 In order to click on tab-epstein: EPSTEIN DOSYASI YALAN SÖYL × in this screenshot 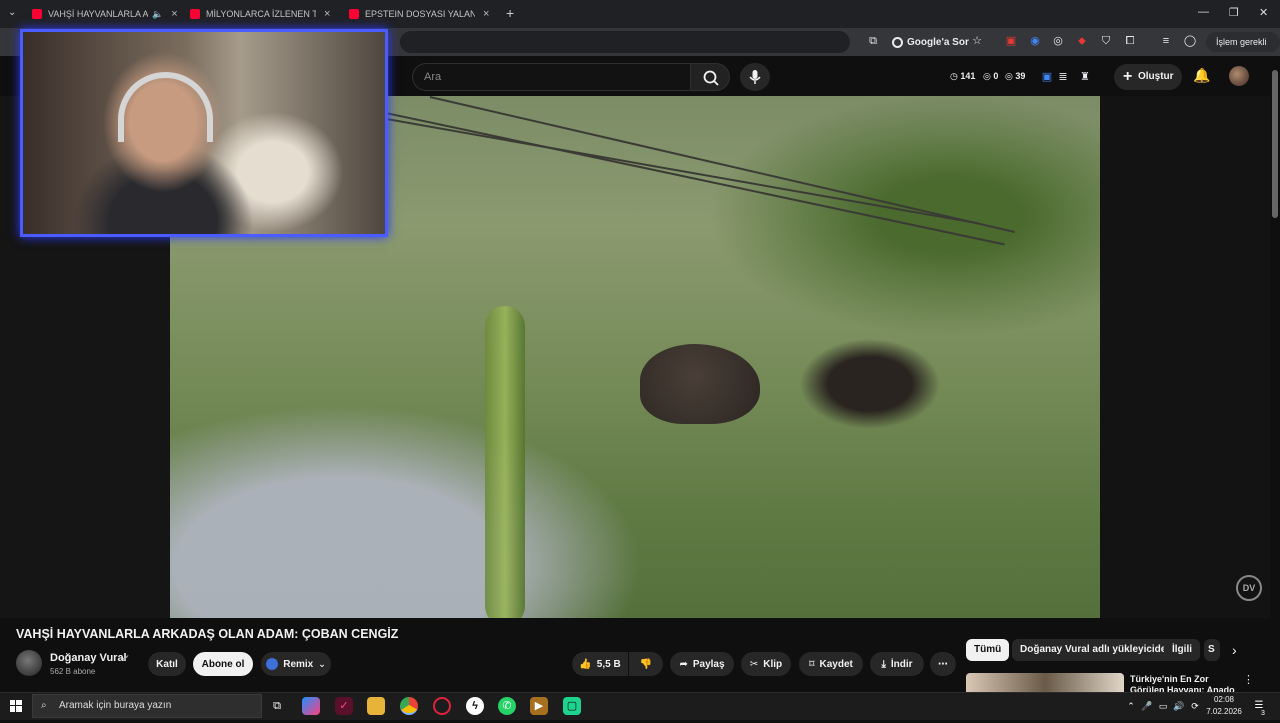, I will do `click(424, 14)`.